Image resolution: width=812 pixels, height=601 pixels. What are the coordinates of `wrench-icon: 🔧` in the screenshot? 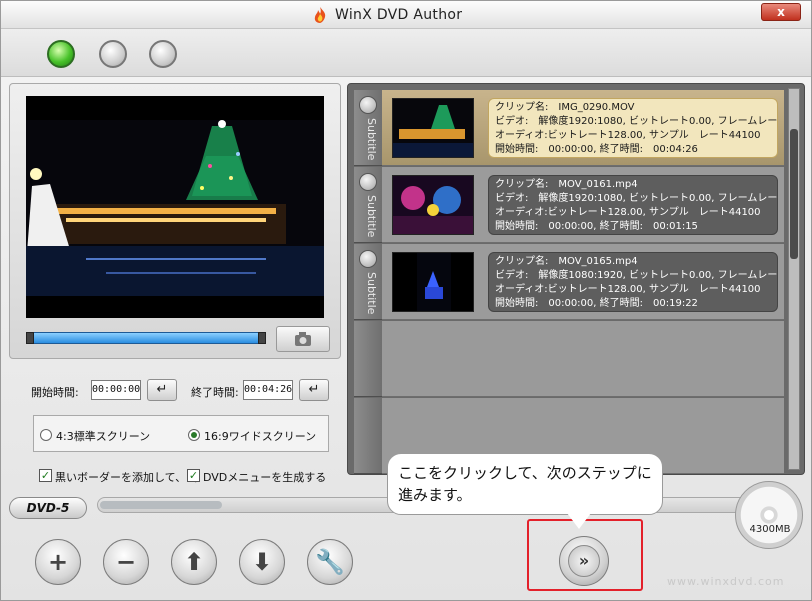 It's located at (330, 562).